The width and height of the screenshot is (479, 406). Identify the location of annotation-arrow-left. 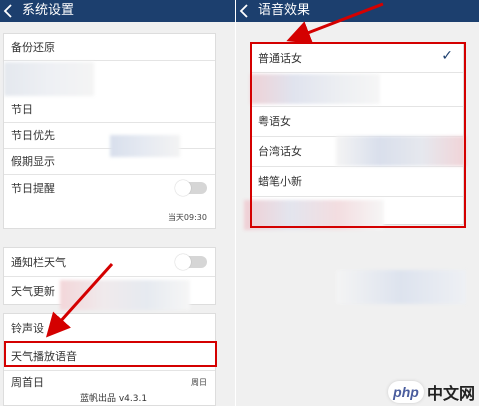
(79, 300).